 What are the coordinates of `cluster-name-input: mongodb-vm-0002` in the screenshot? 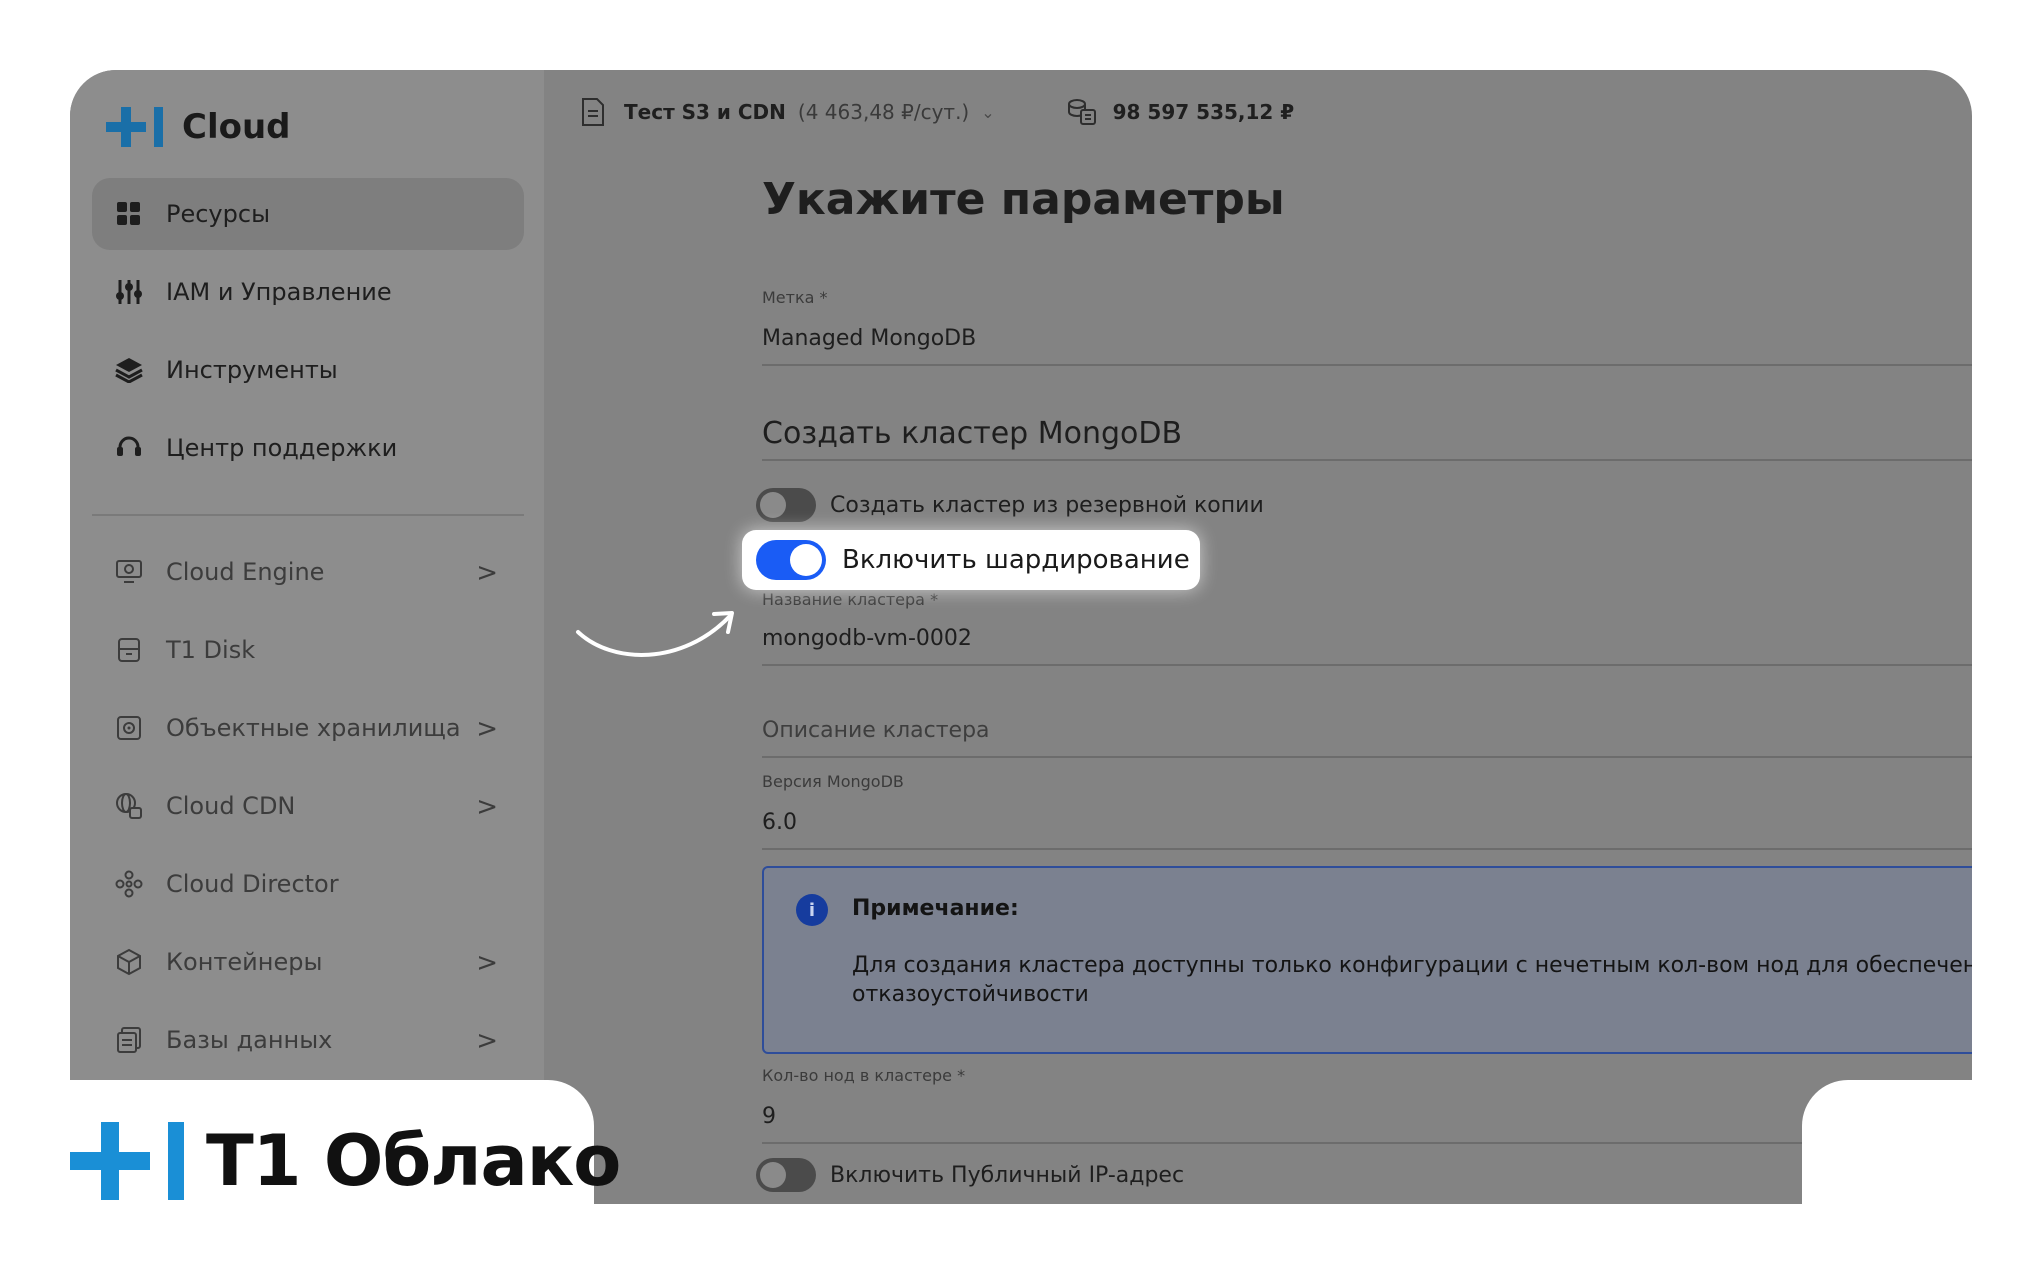 It's located at (867, 638).